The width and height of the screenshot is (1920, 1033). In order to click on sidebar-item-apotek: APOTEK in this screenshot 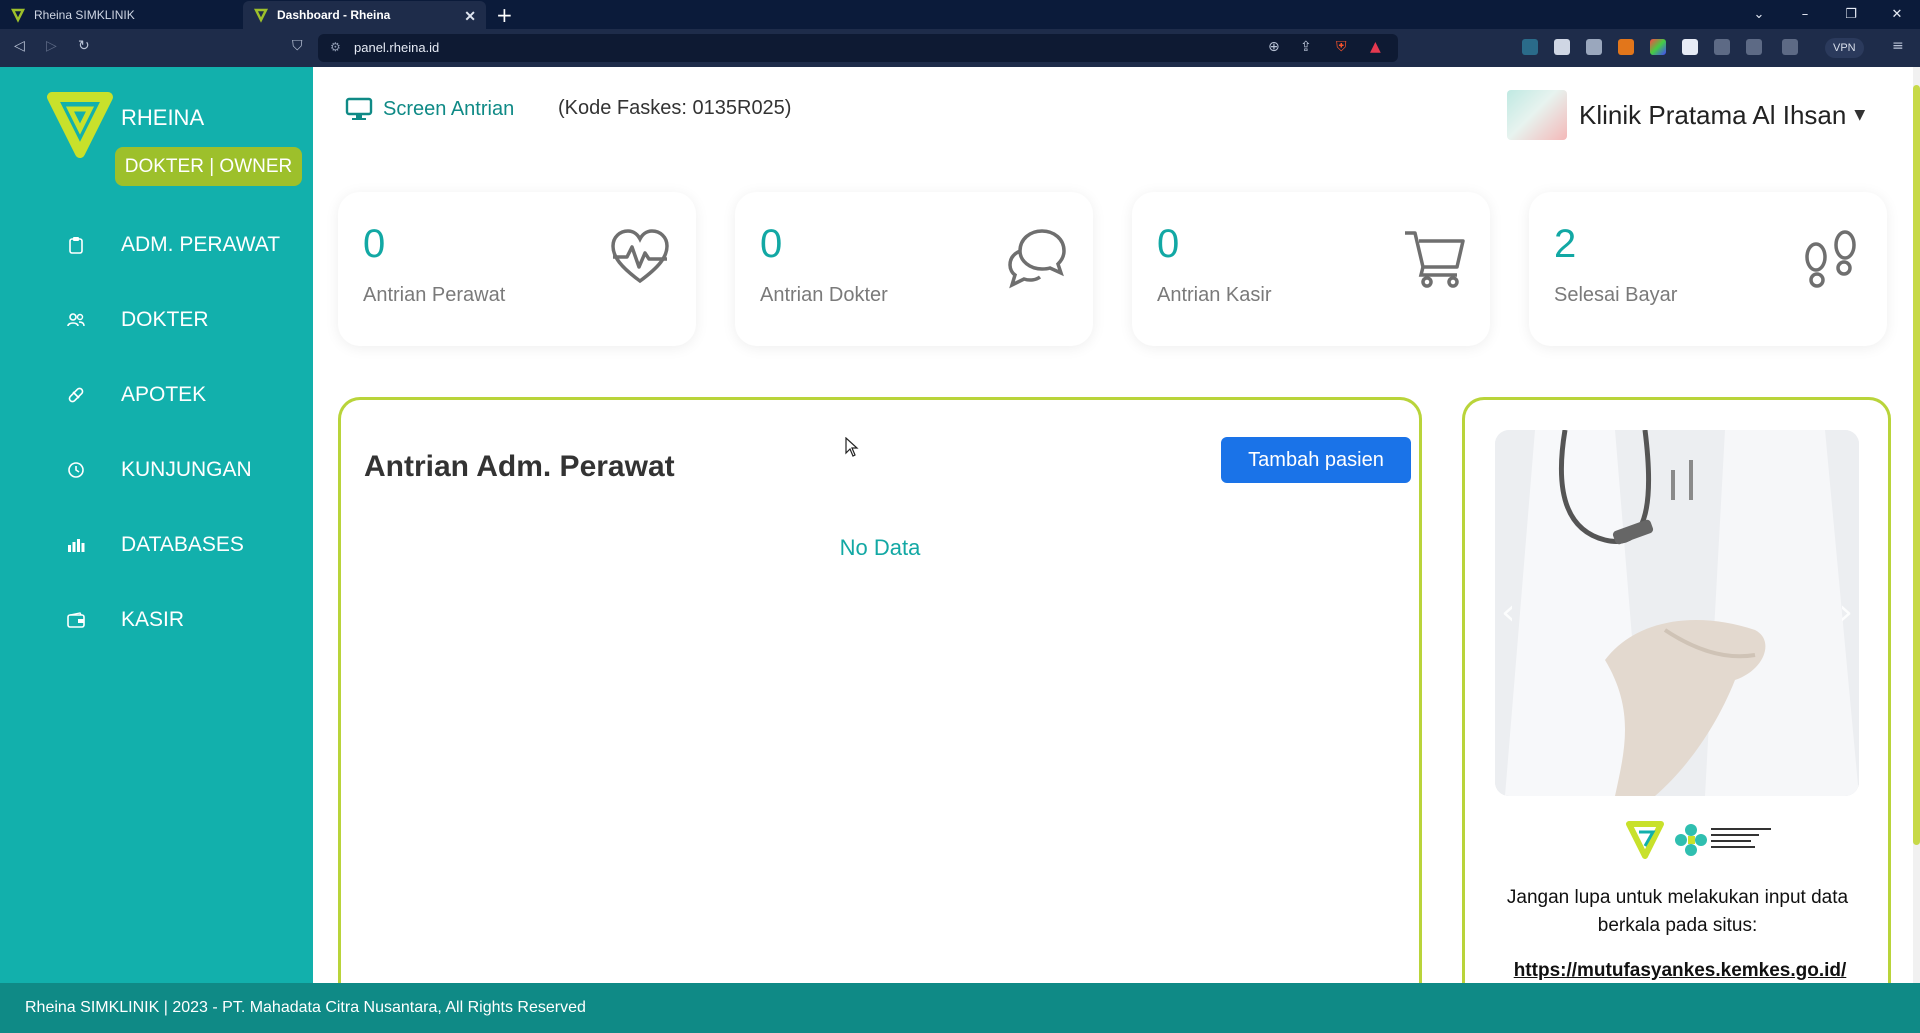, I will do `click(156, 394)`.